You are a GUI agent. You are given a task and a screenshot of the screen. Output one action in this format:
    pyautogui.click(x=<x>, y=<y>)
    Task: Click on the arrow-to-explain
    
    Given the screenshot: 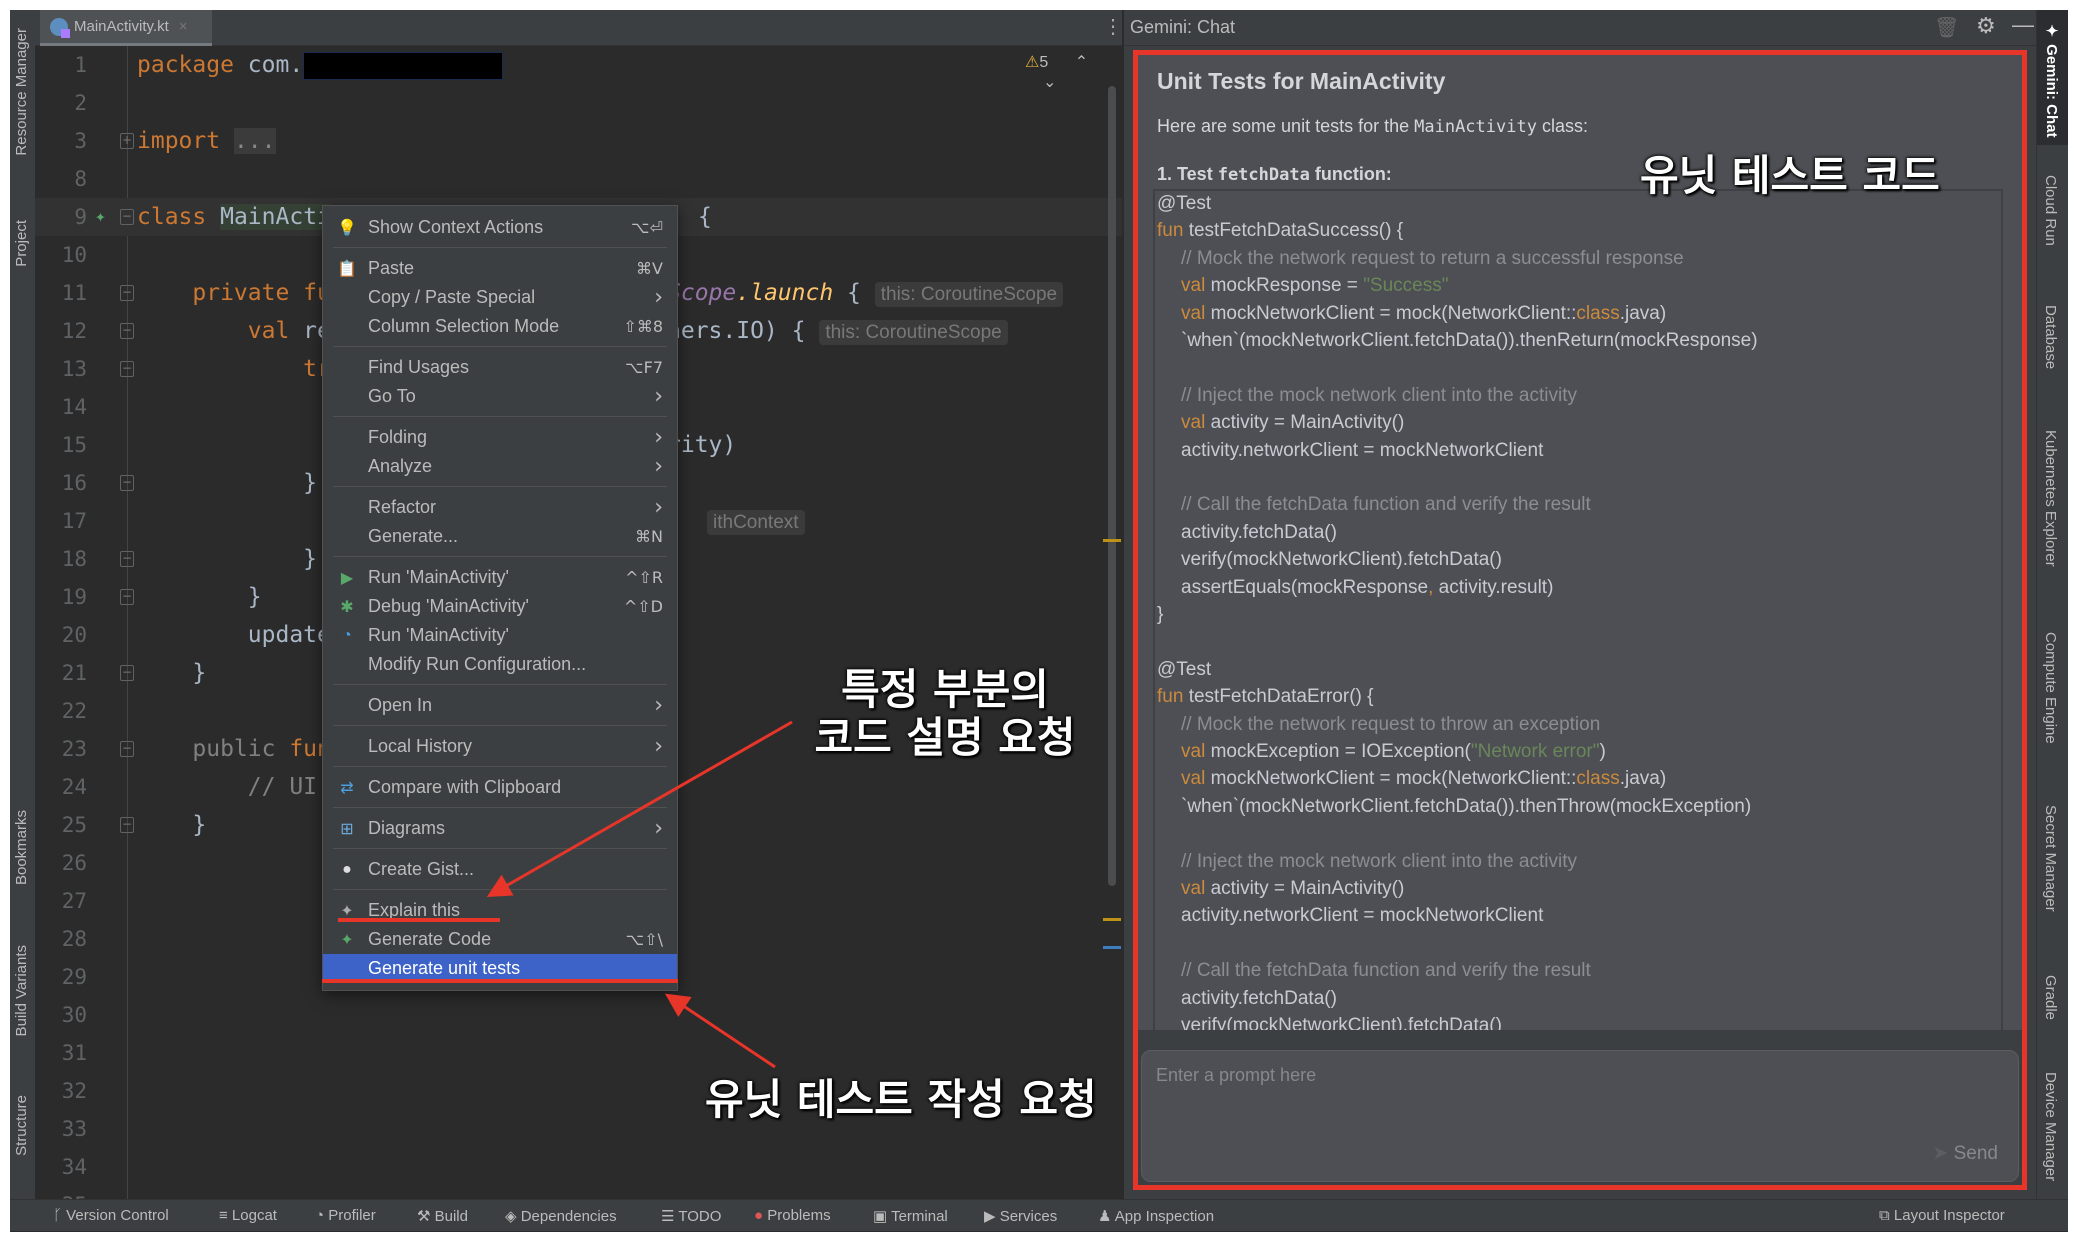 What is the action you would take?
    pyautogui.click(x=639, y=808)
    